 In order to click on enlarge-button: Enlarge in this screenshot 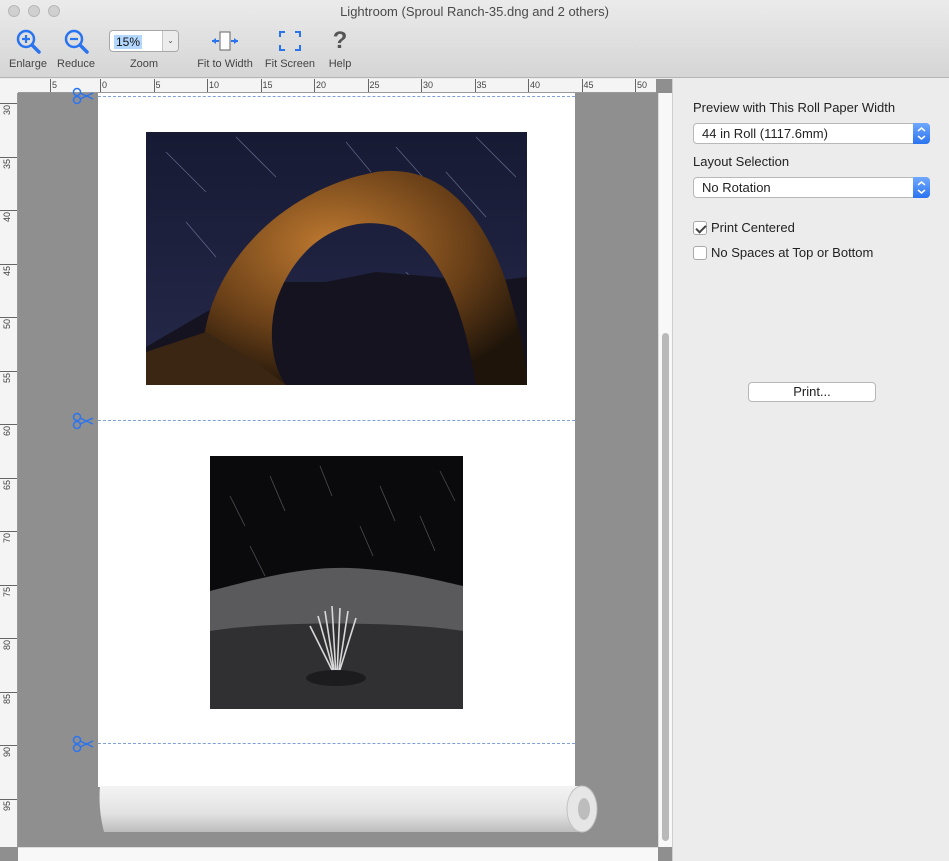, I will do `click(28, 48)`.